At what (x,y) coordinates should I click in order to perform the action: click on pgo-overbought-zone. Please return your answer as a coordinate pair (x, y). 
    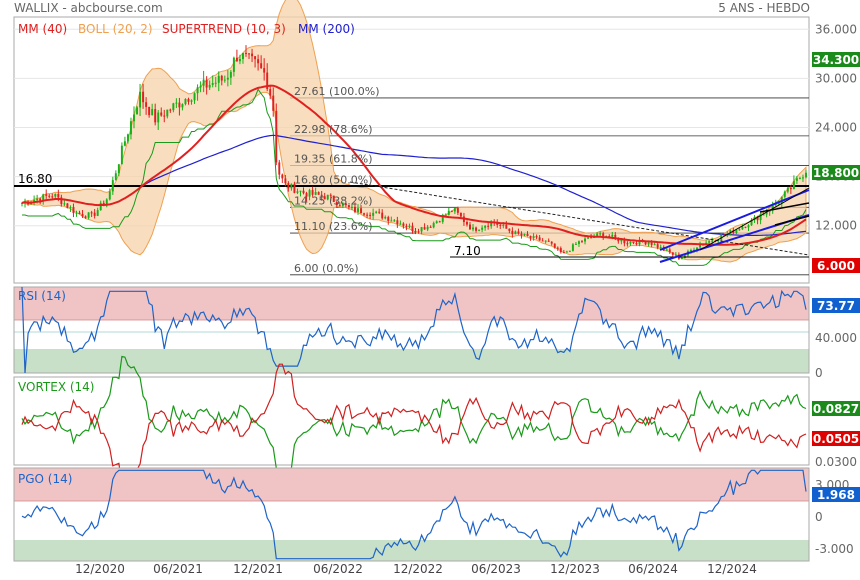
    Looking at the image, I should click on (411, 484).